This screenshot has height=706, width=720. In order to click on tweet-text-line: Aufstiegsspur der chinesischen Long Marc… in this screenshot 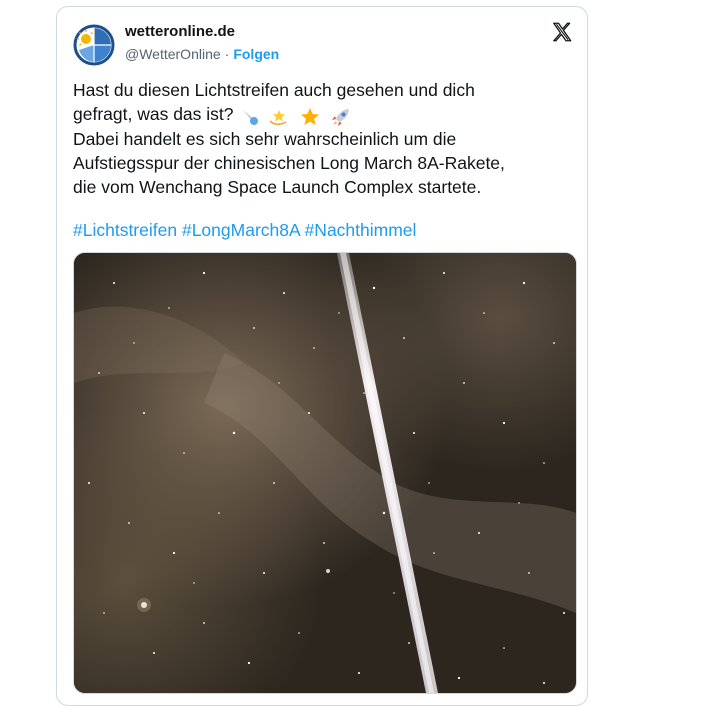, I will do `click(289, 163)`.